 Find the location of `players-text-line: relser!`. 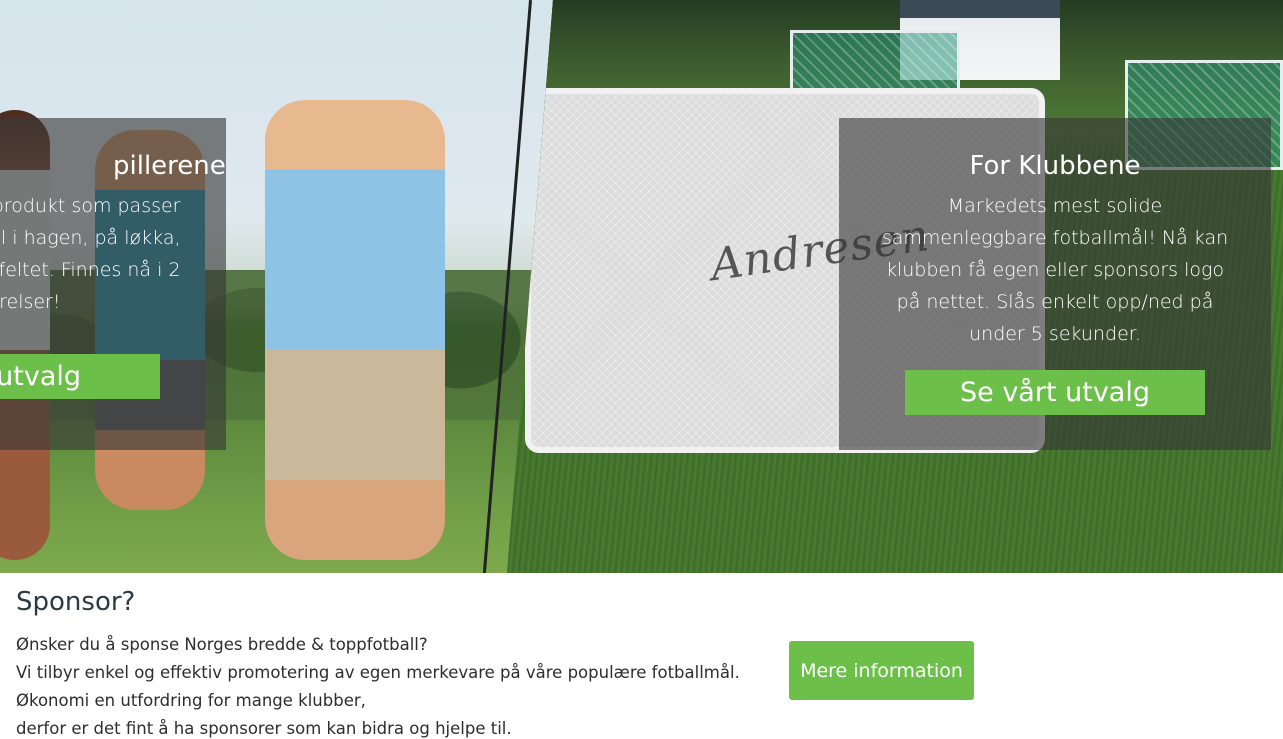

players-text-line: relser! is located at coordinates (30, 302).